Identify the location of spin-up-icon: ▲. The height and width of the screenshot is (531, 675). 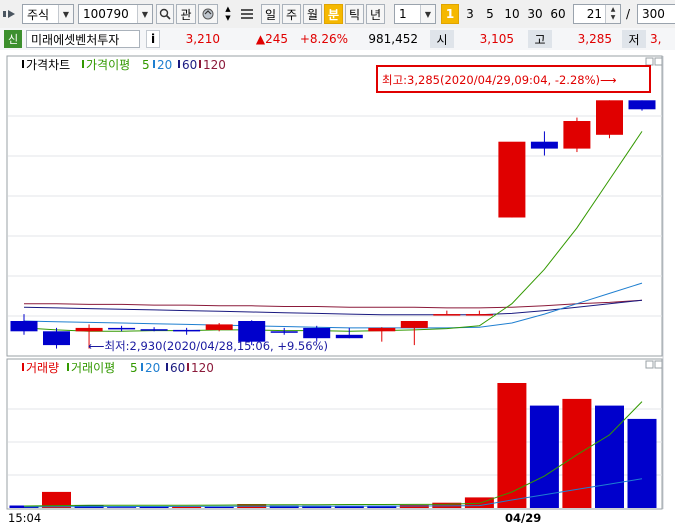
(227, 9).